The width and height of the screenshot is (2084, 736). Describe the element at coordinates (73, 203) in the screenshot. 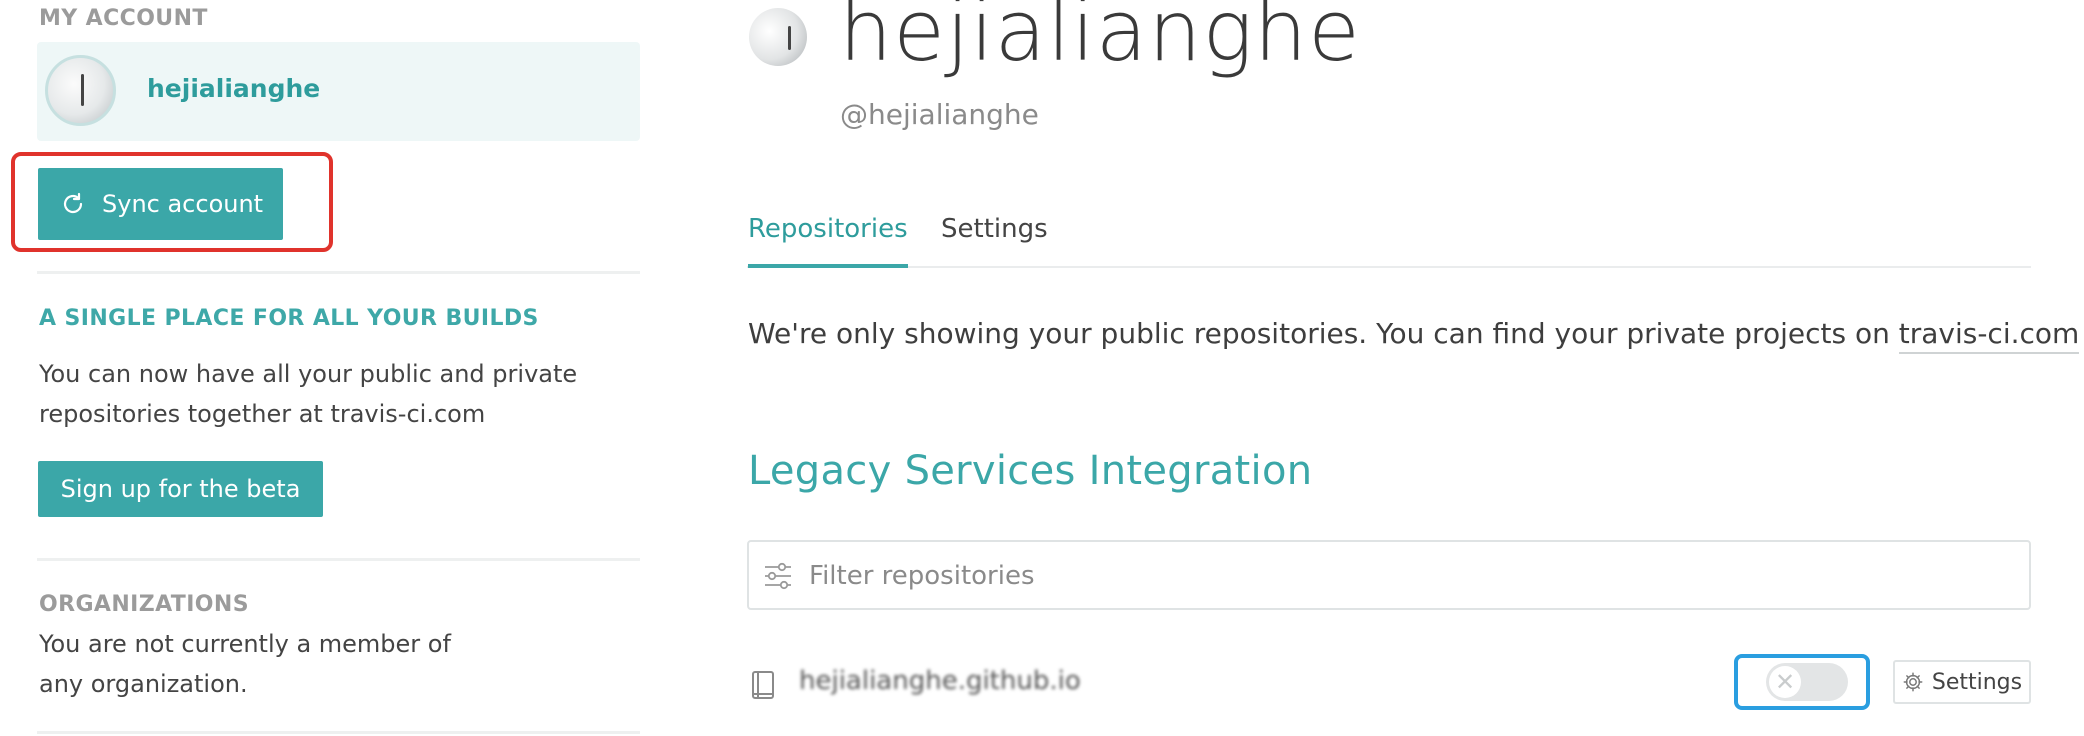

I see `refresh-icon` at that location.